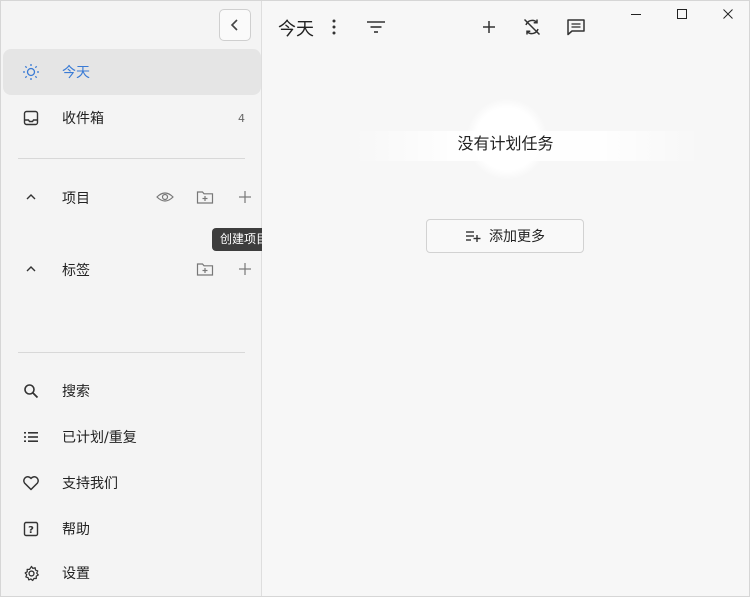 The height and width of the screenshot is (597, 750). What do you see at coordinates (132, 529) in the screenshot?
I see `nav-item-help: ? 帮助` at bounding box center [132, 529].